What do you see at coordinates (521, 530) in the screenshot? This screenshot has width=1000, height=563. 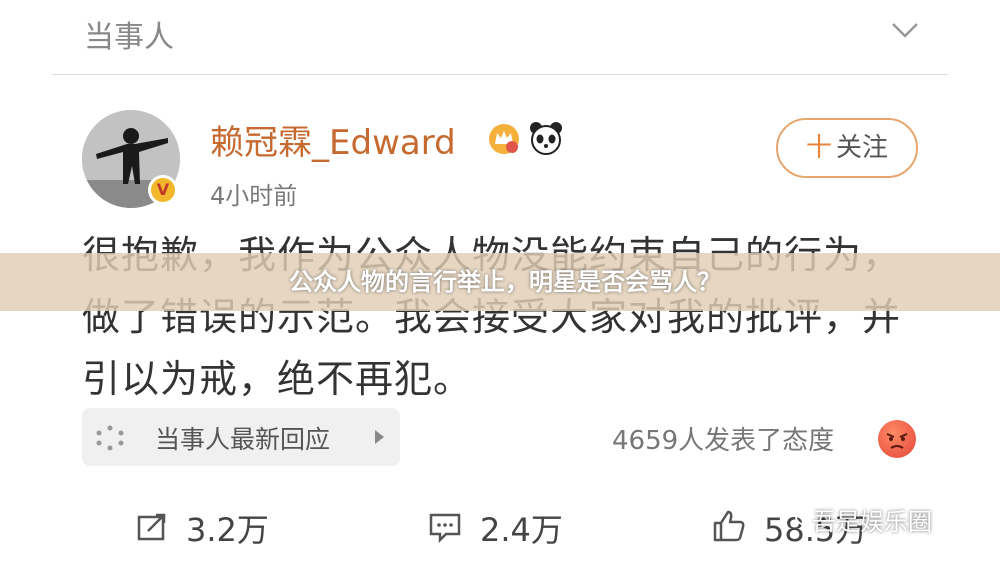 I see `comment-count: 2.4万` at bounding box center [521, 530].